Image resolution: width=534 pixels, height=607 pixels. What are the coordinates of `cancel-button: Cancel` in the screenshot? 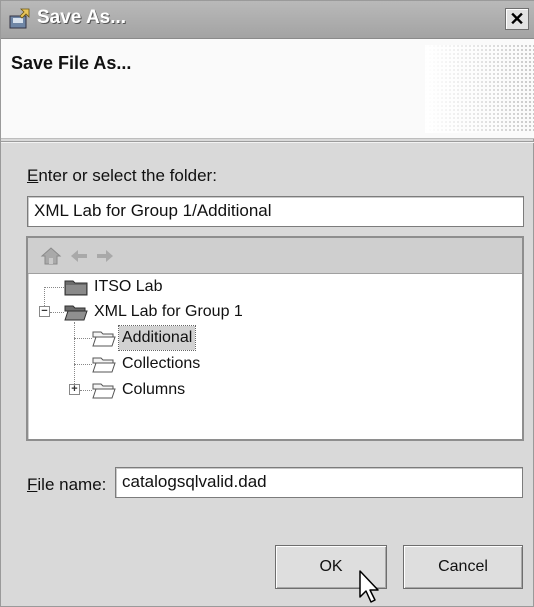 It's located at (463, 567).